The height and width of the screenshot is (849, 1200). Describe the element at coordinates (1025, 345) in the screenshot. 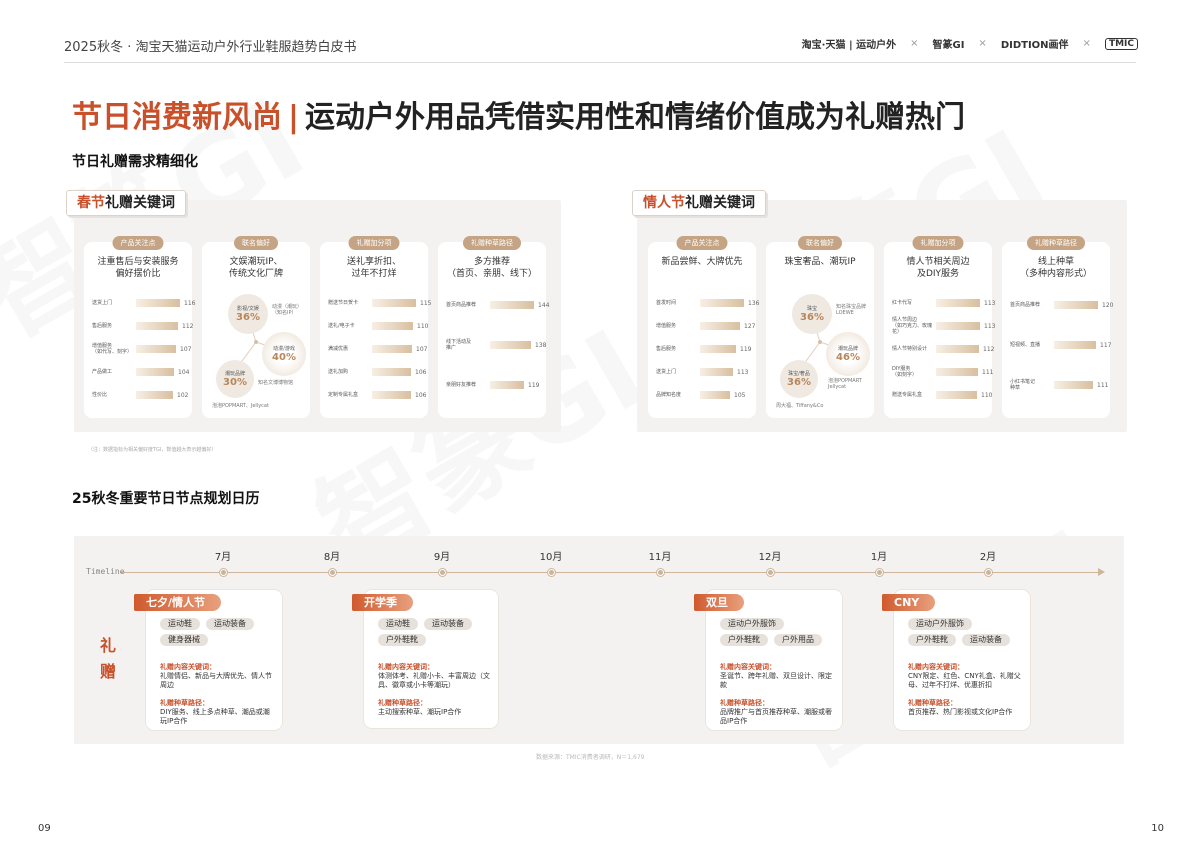

I see `bar-label: 短视频、直播` at that location.